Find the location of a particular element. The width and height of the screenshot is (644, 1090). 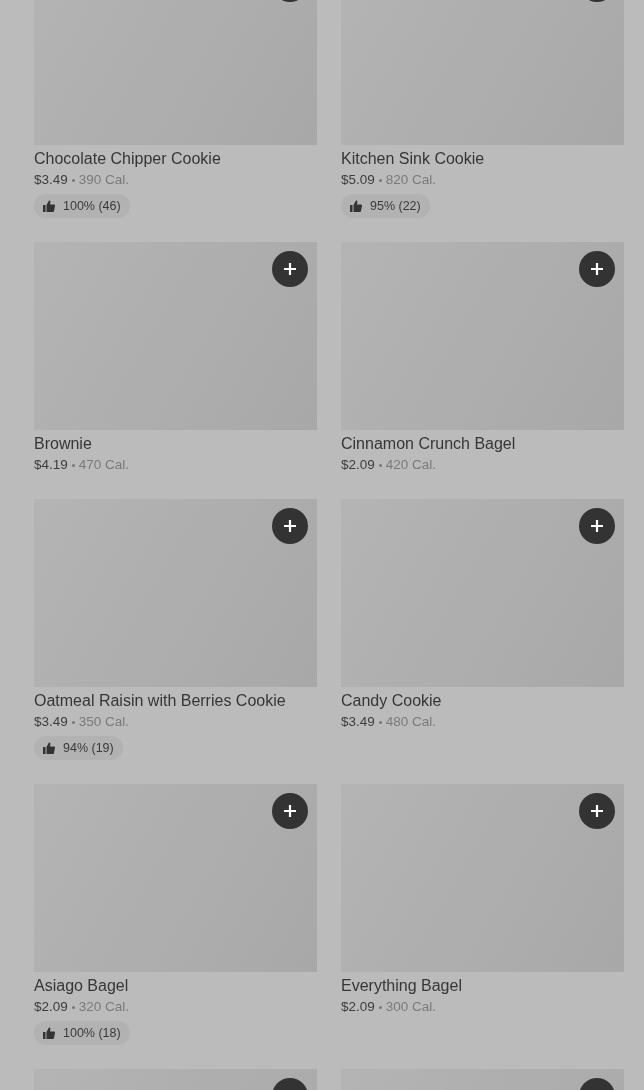

item-calories: 420 Cal. is located at coordinates (411, 465).